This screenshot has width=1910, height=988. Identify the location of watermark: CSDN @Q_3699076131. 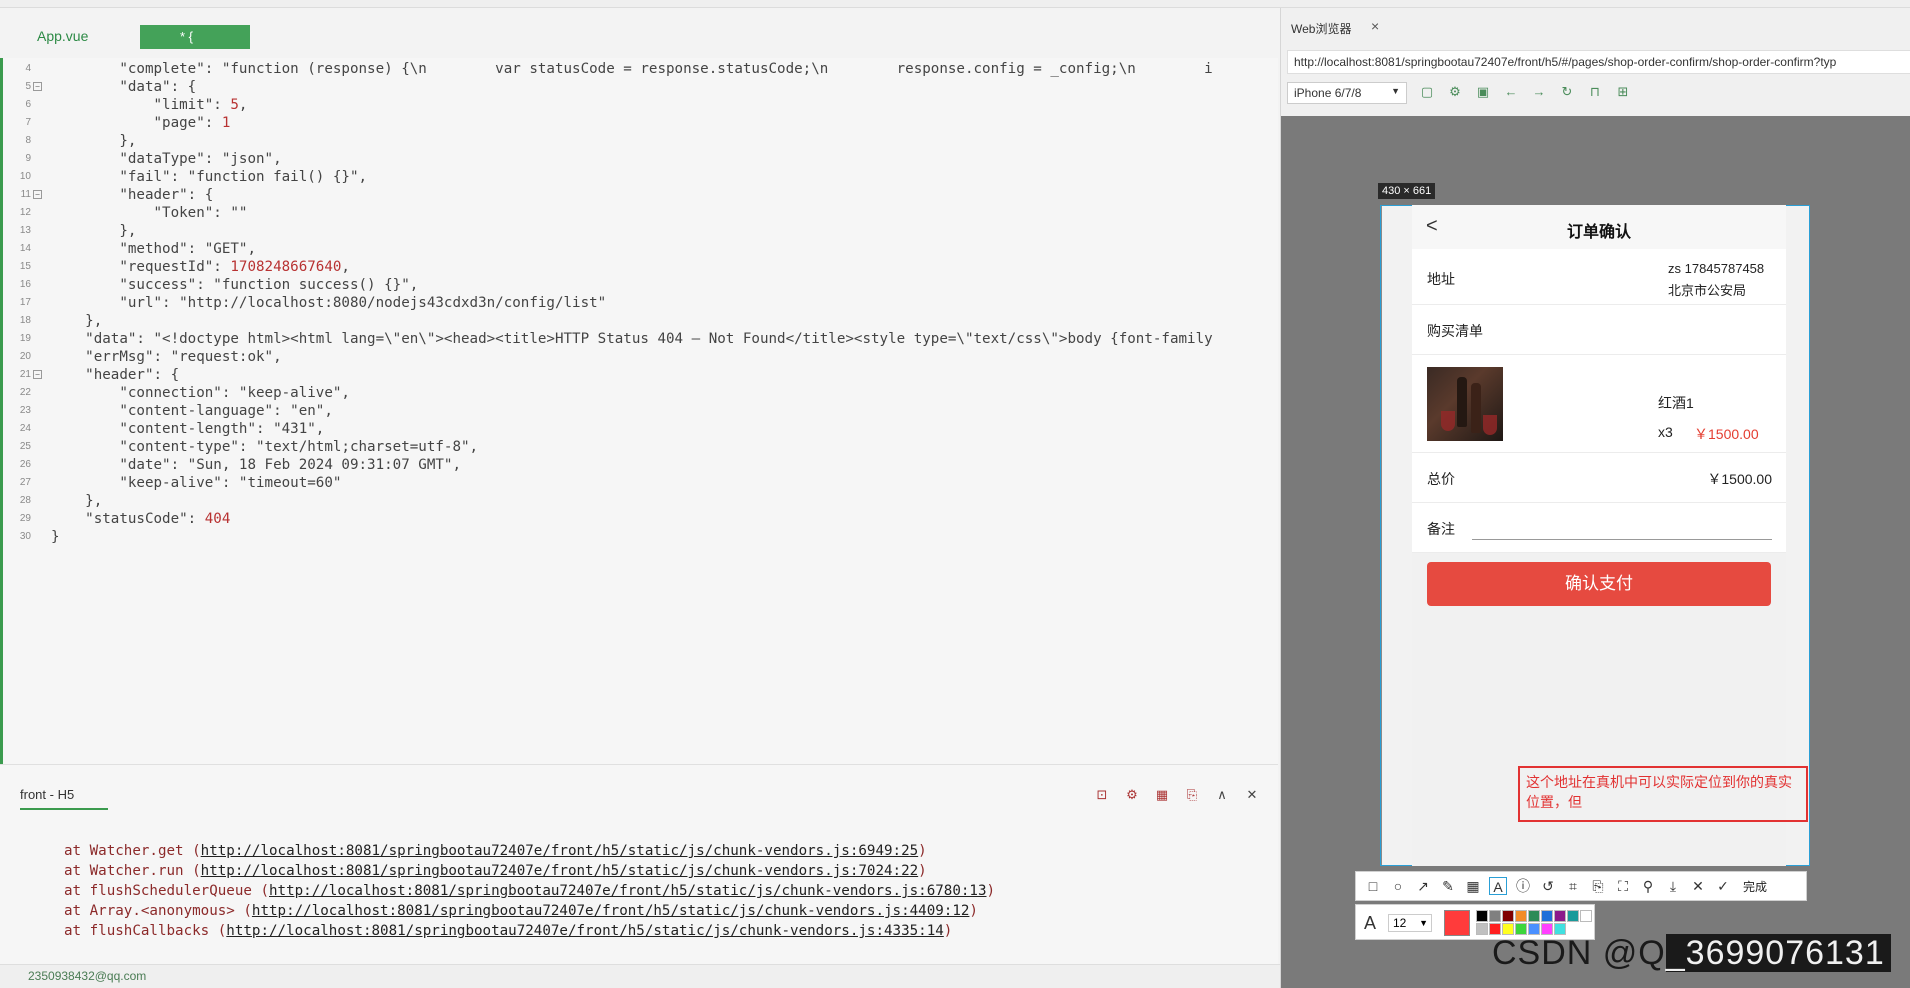
(1691, 953).